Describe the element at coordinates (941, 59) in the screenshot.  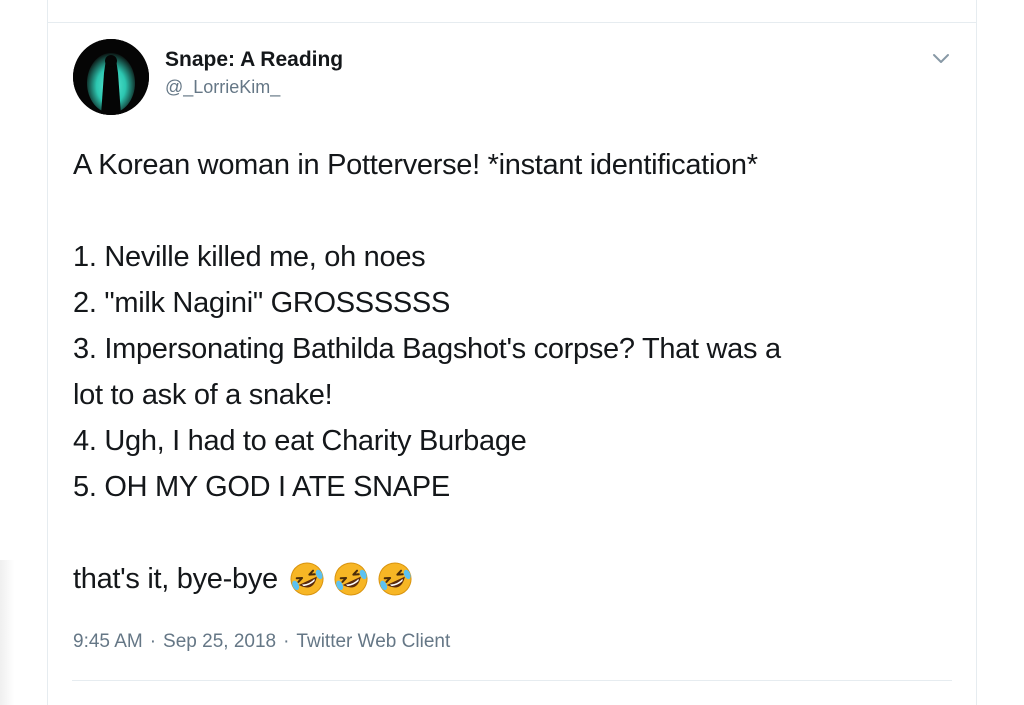
I see `chevron-down-icon` at that location.